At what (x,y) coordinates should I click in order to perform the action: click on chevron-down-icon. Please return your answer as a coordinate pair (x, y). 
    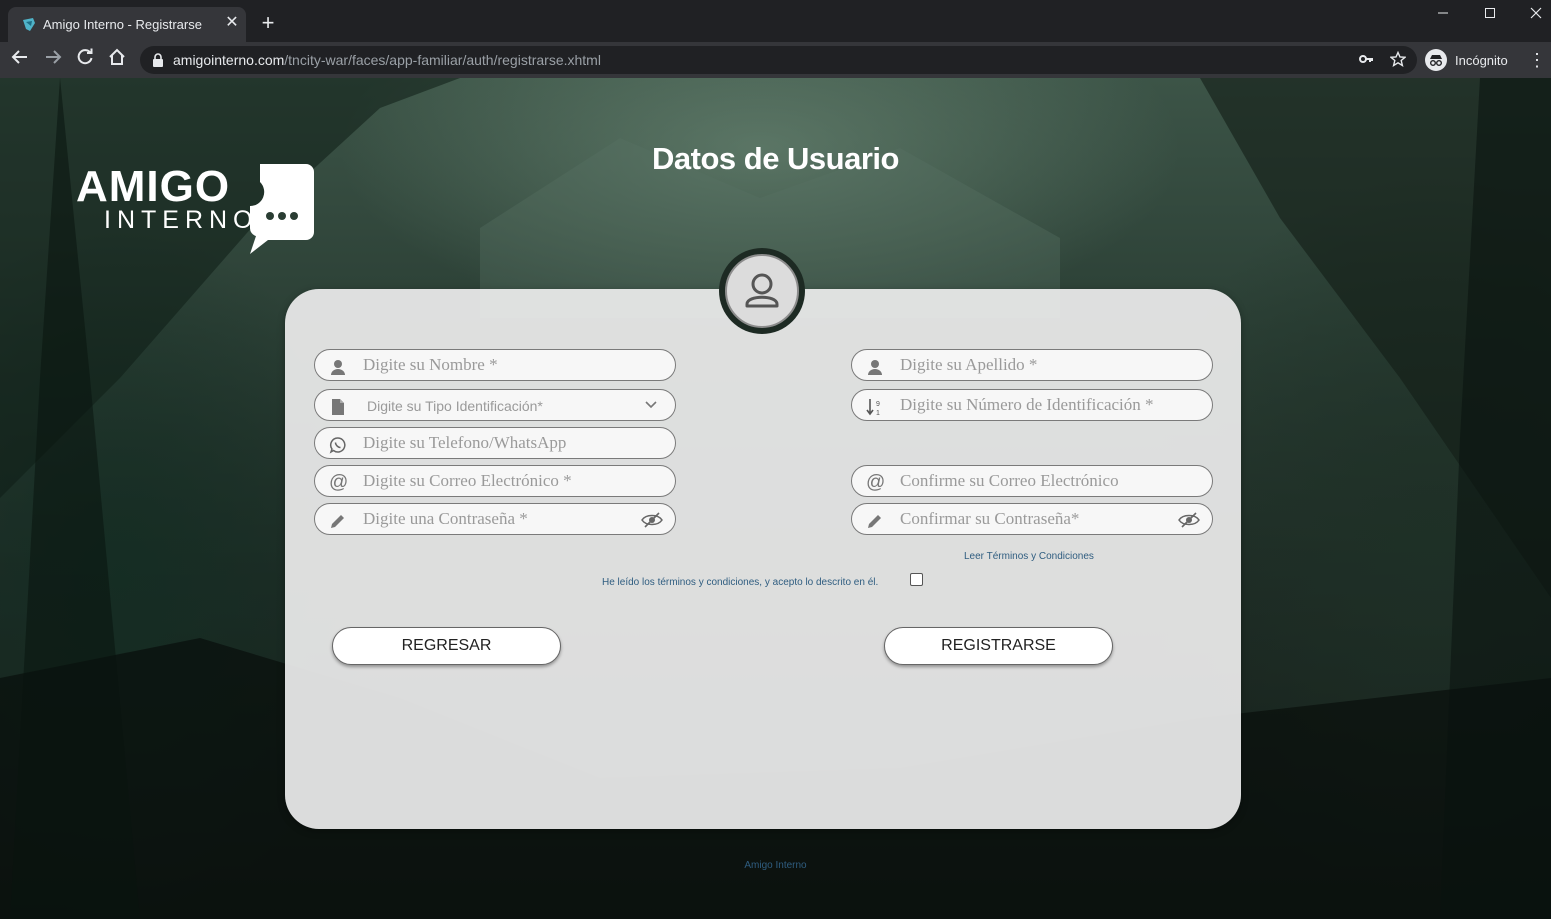
    Looking at the image, I should click on (651, 405).